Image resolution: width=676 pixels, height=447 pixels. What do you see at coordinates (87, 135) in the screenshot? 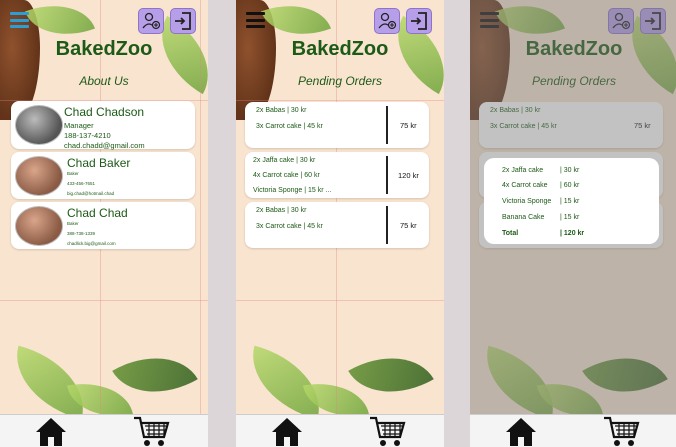
I see `member-phone: 188-137-4210` at bounding box center [87, 135].